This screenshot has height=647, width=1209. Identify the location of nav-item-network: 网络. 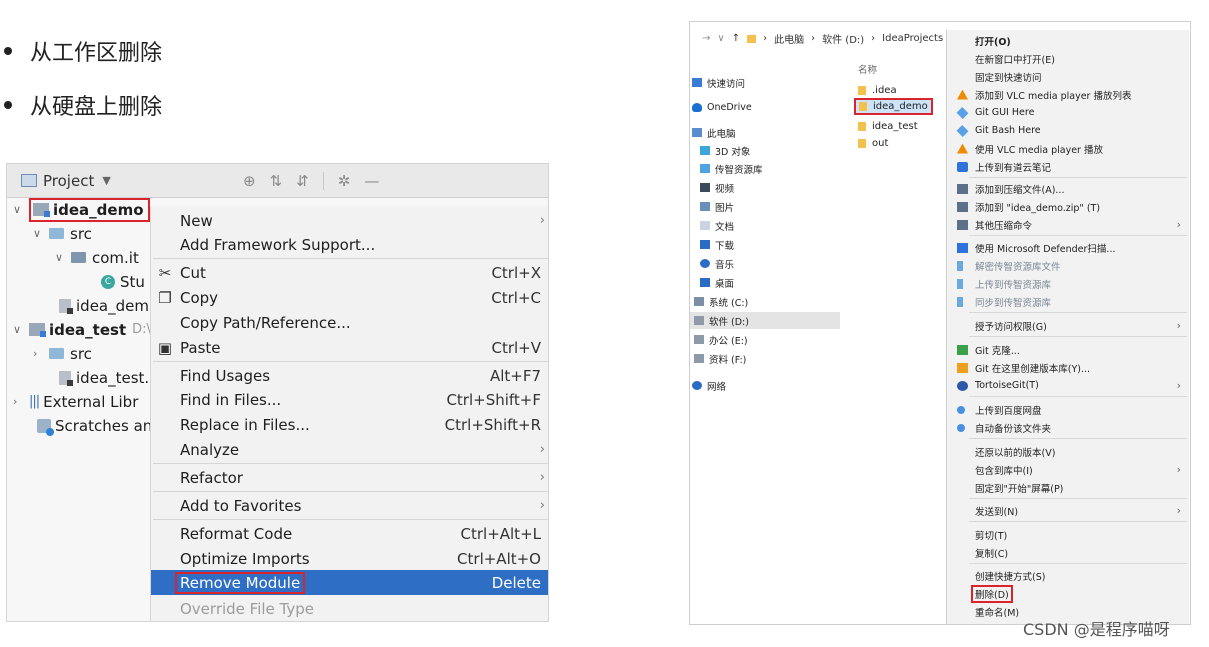
(709, 385).